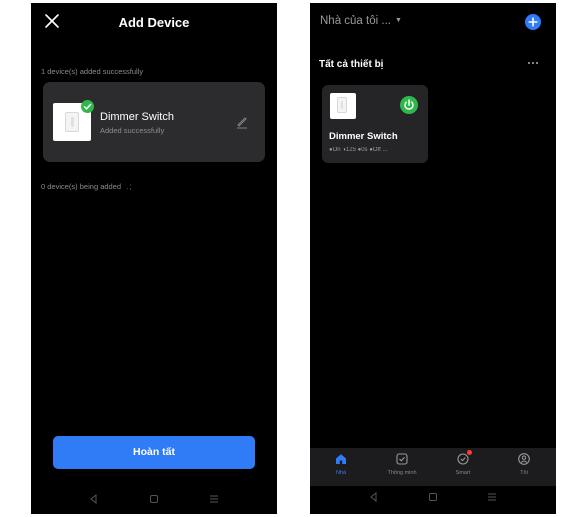 Image resolution: width=562 pixels, height=517 pixels. I want to click on bottom-tab-bar: Nhà Thông minh Smart Tôi, so click(433, 467).